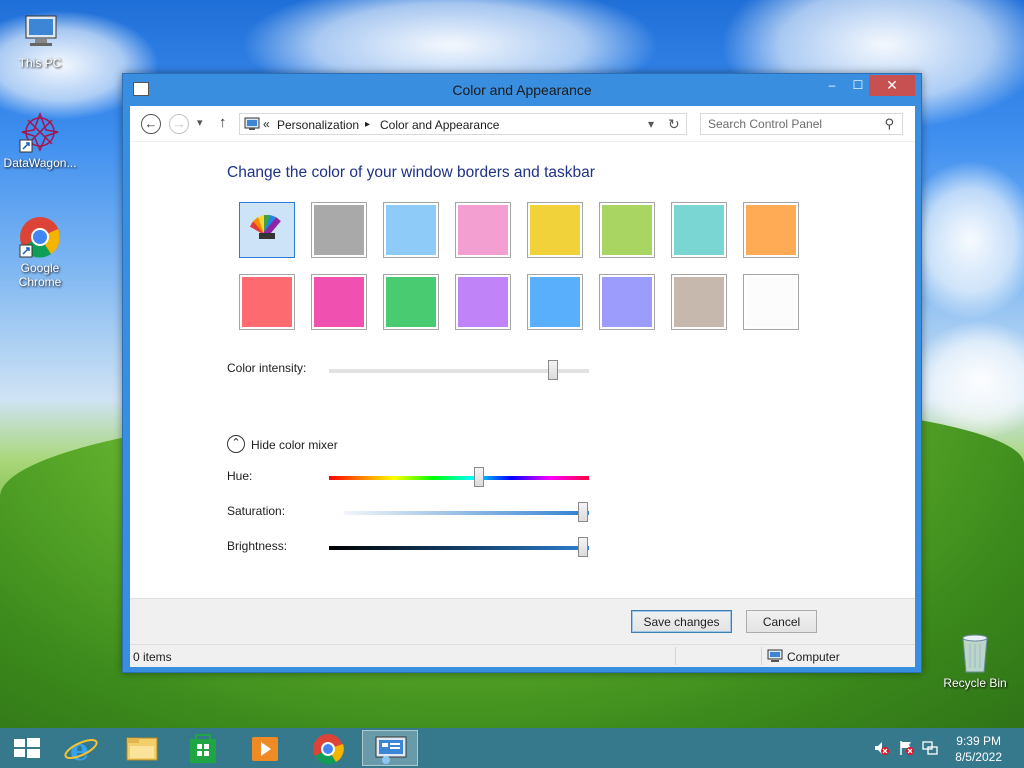 The image size is (1024, 768). I want to click on clock-date: 8/5/2022, so click(978, 757).